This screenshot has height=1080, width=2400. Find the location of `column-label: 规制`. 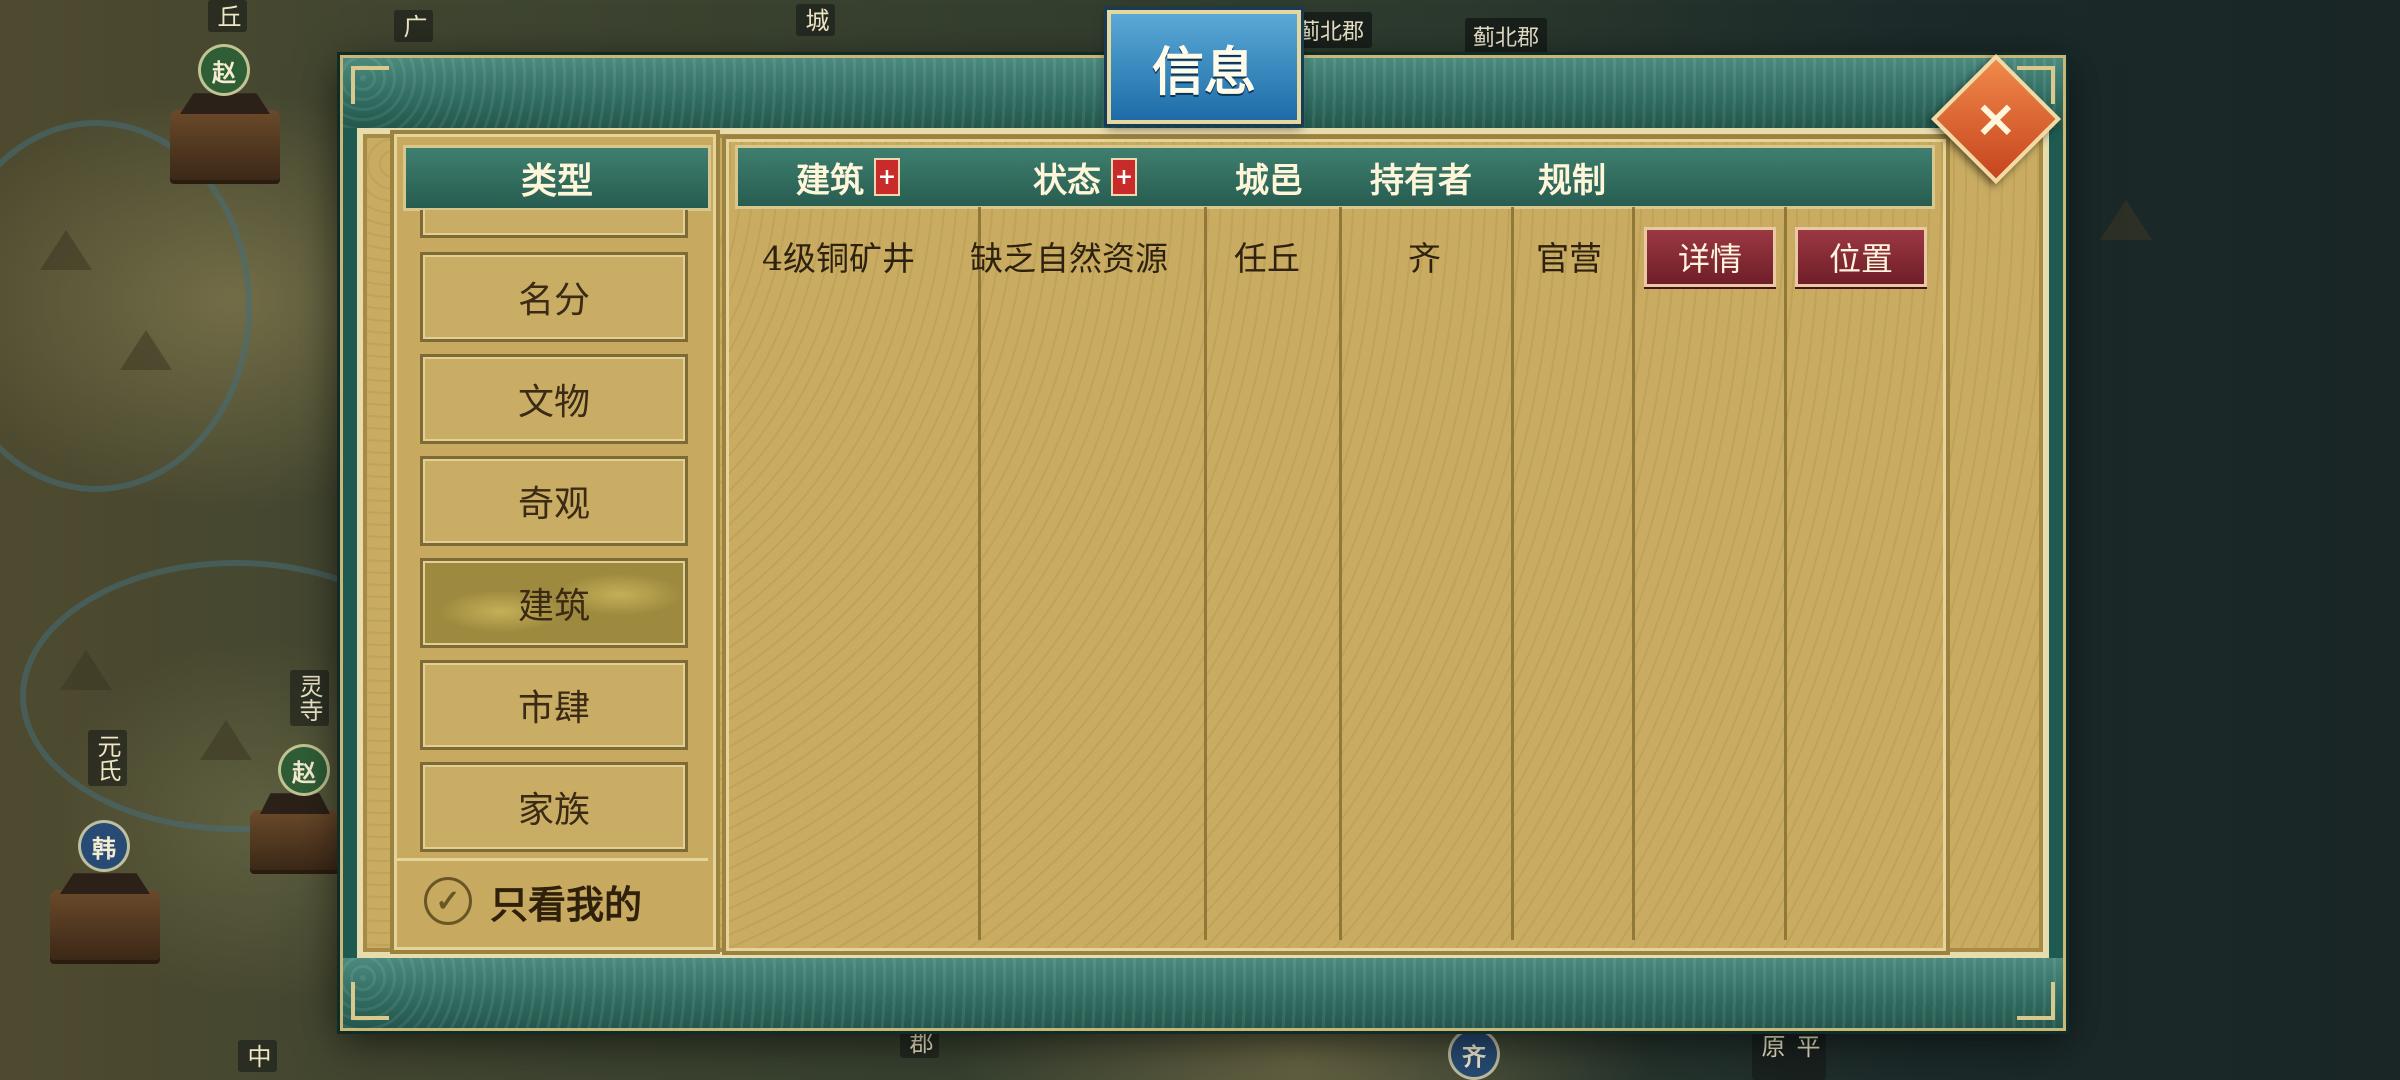

column-label: 规制 is located at coordinates (1572, 180).